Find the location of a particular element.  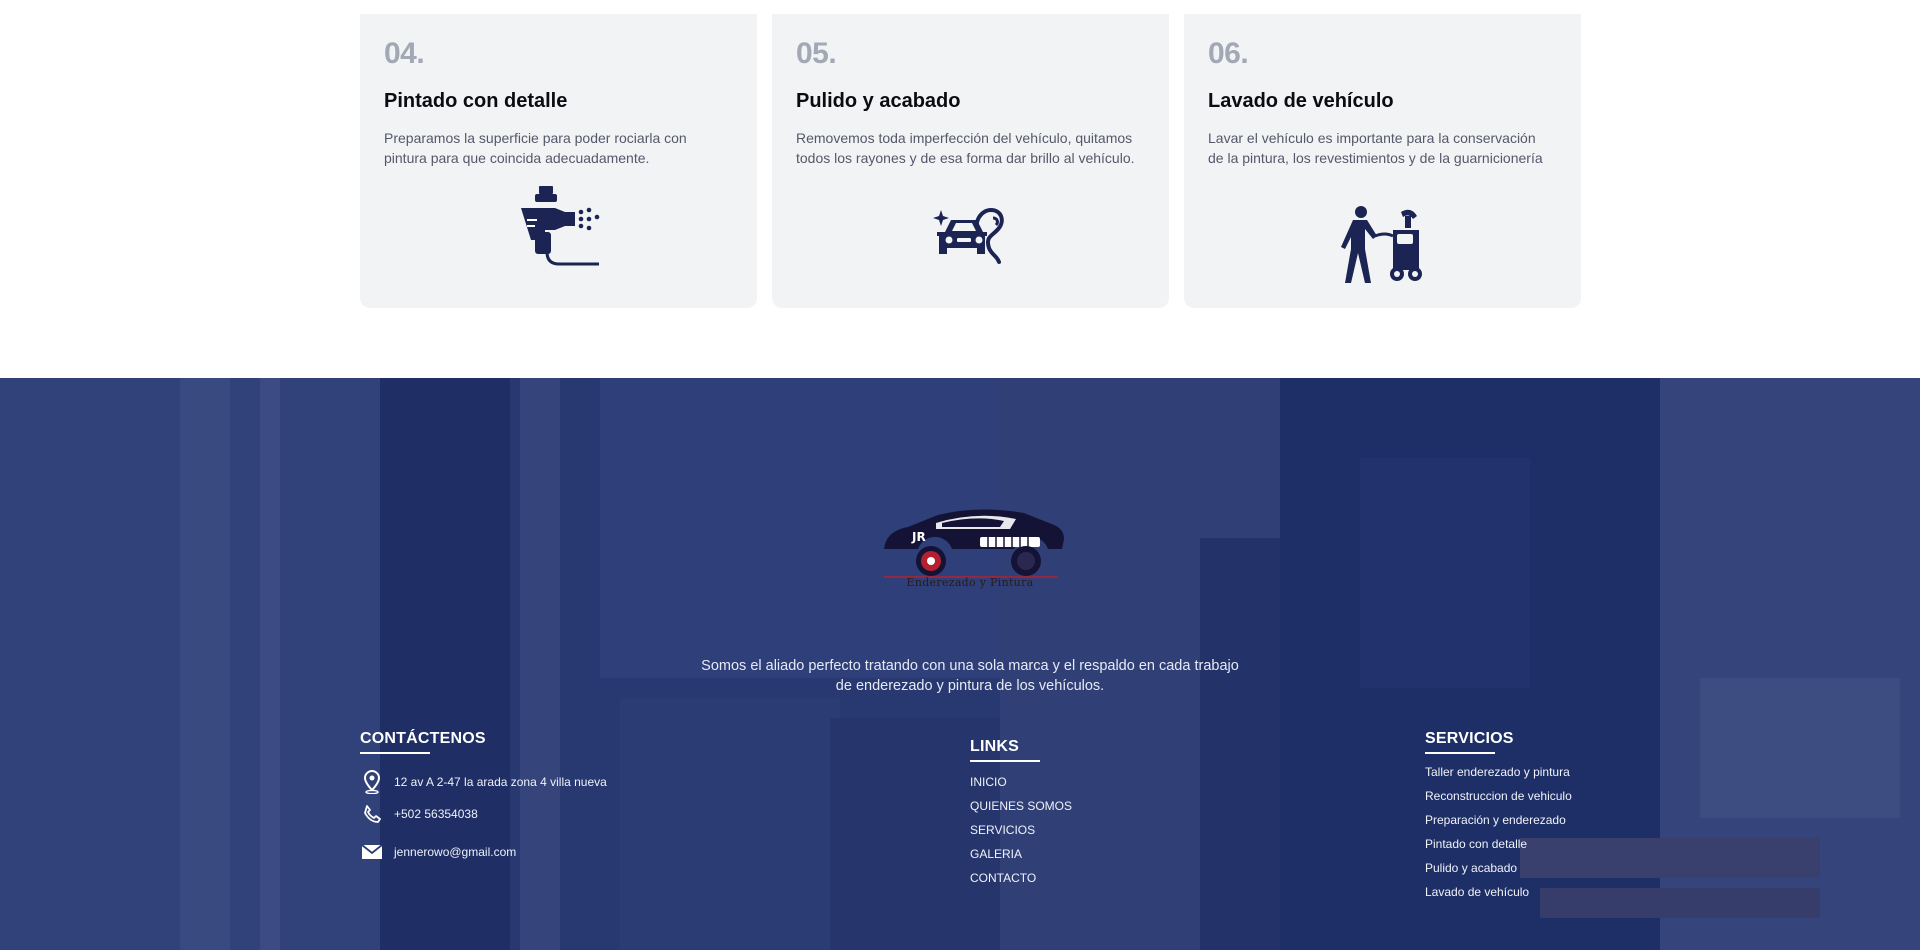

service-link: Pintado con detalle is located at coordinates (1545, 844).